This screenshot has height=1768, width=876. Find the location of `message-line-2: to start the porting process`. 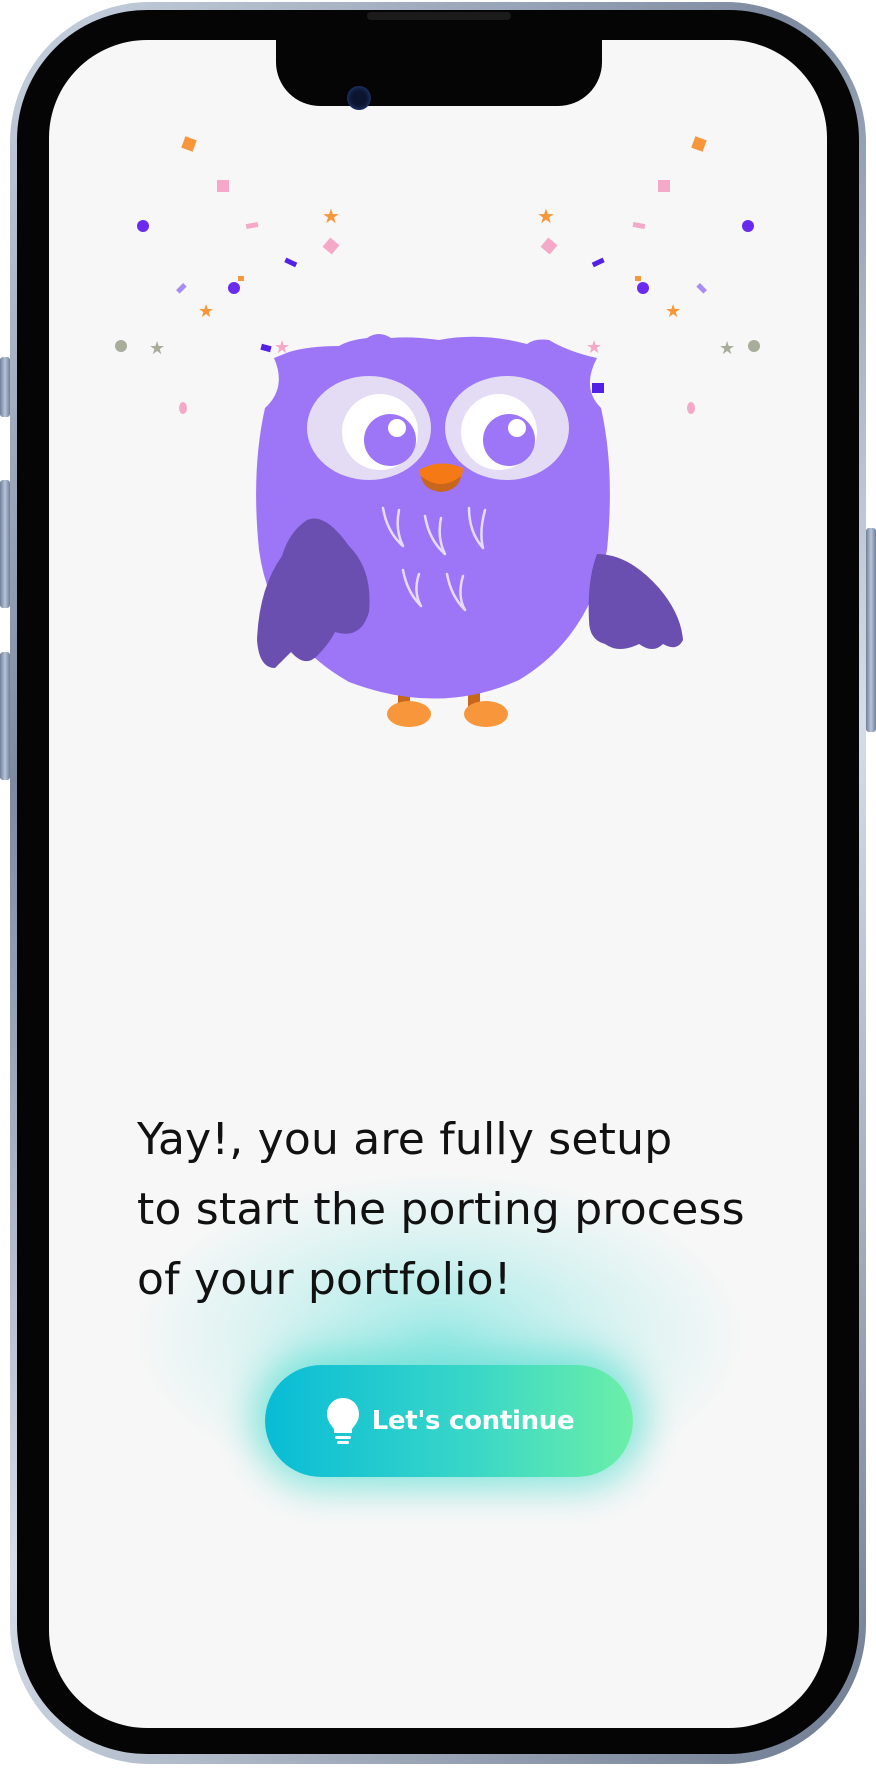

message-line-2: to start the porting process is located at coordinates (441, 1209).